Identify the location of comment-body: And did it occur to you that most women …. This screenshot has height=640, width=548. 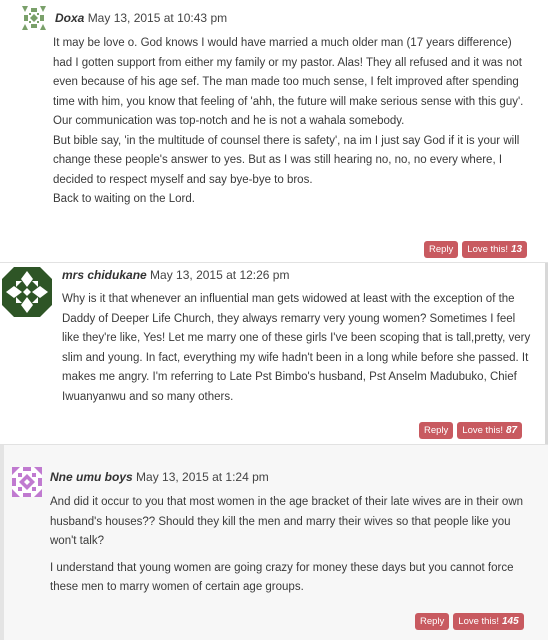
(290, 545).